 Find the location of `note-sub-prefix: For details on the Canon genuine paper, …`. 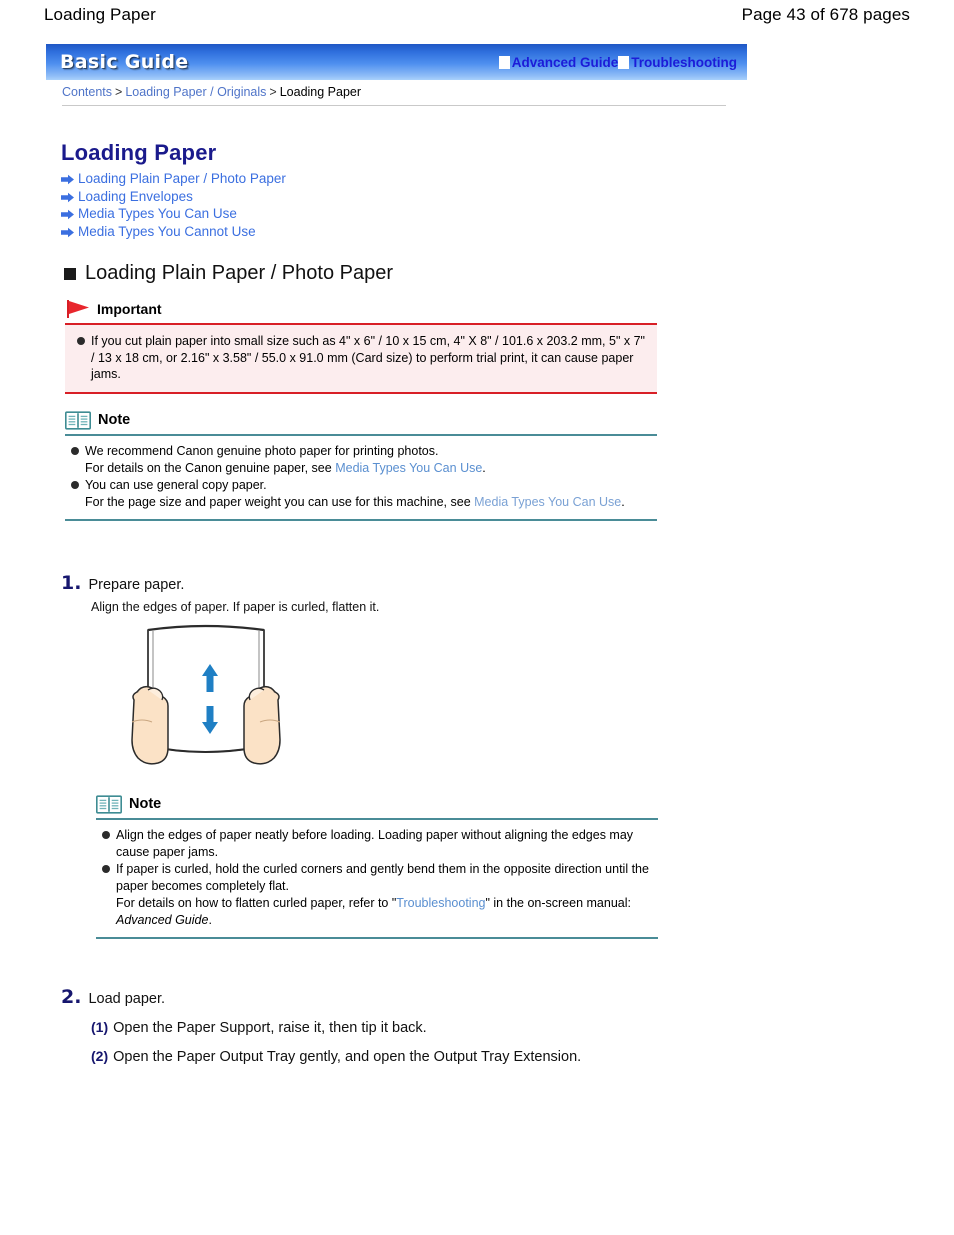

note-sub-prefix: For details on the Canon genuine paper, … is located at coordinates (208, 468).